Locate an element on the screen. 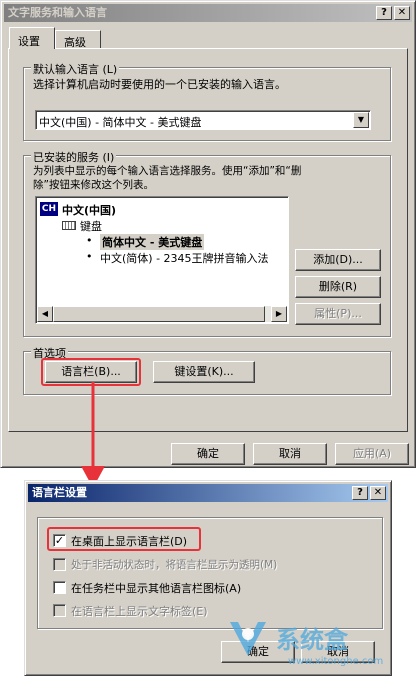 This screenshot has width=416, height=676. watermark-url: www.xitonghe.com is located at coordinates (336, 661).